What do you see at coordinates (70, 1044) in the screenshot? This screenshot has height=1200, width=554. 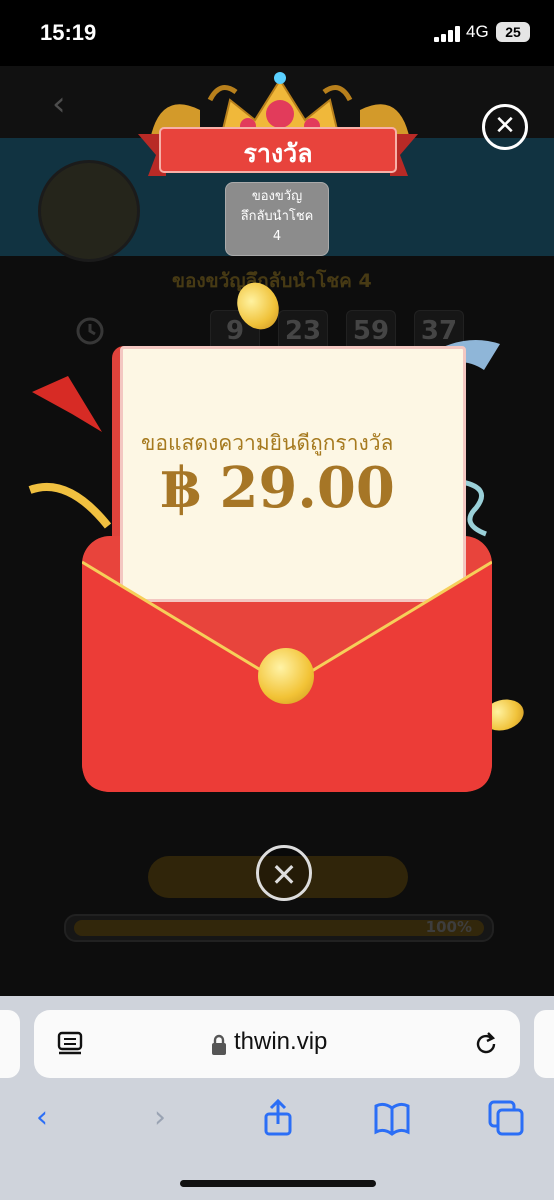 I see `reader-icon` at bounding box center [70, 1044].